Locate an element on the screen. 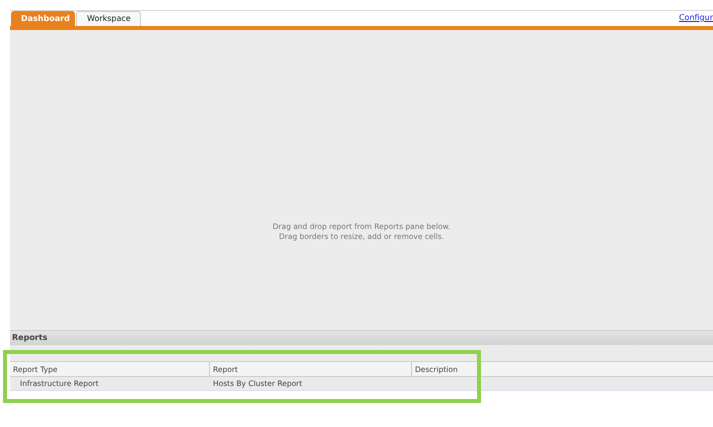 The height and width of the screenshot is (427, 713). tab: Workspace is located at coordinates (108, 18).